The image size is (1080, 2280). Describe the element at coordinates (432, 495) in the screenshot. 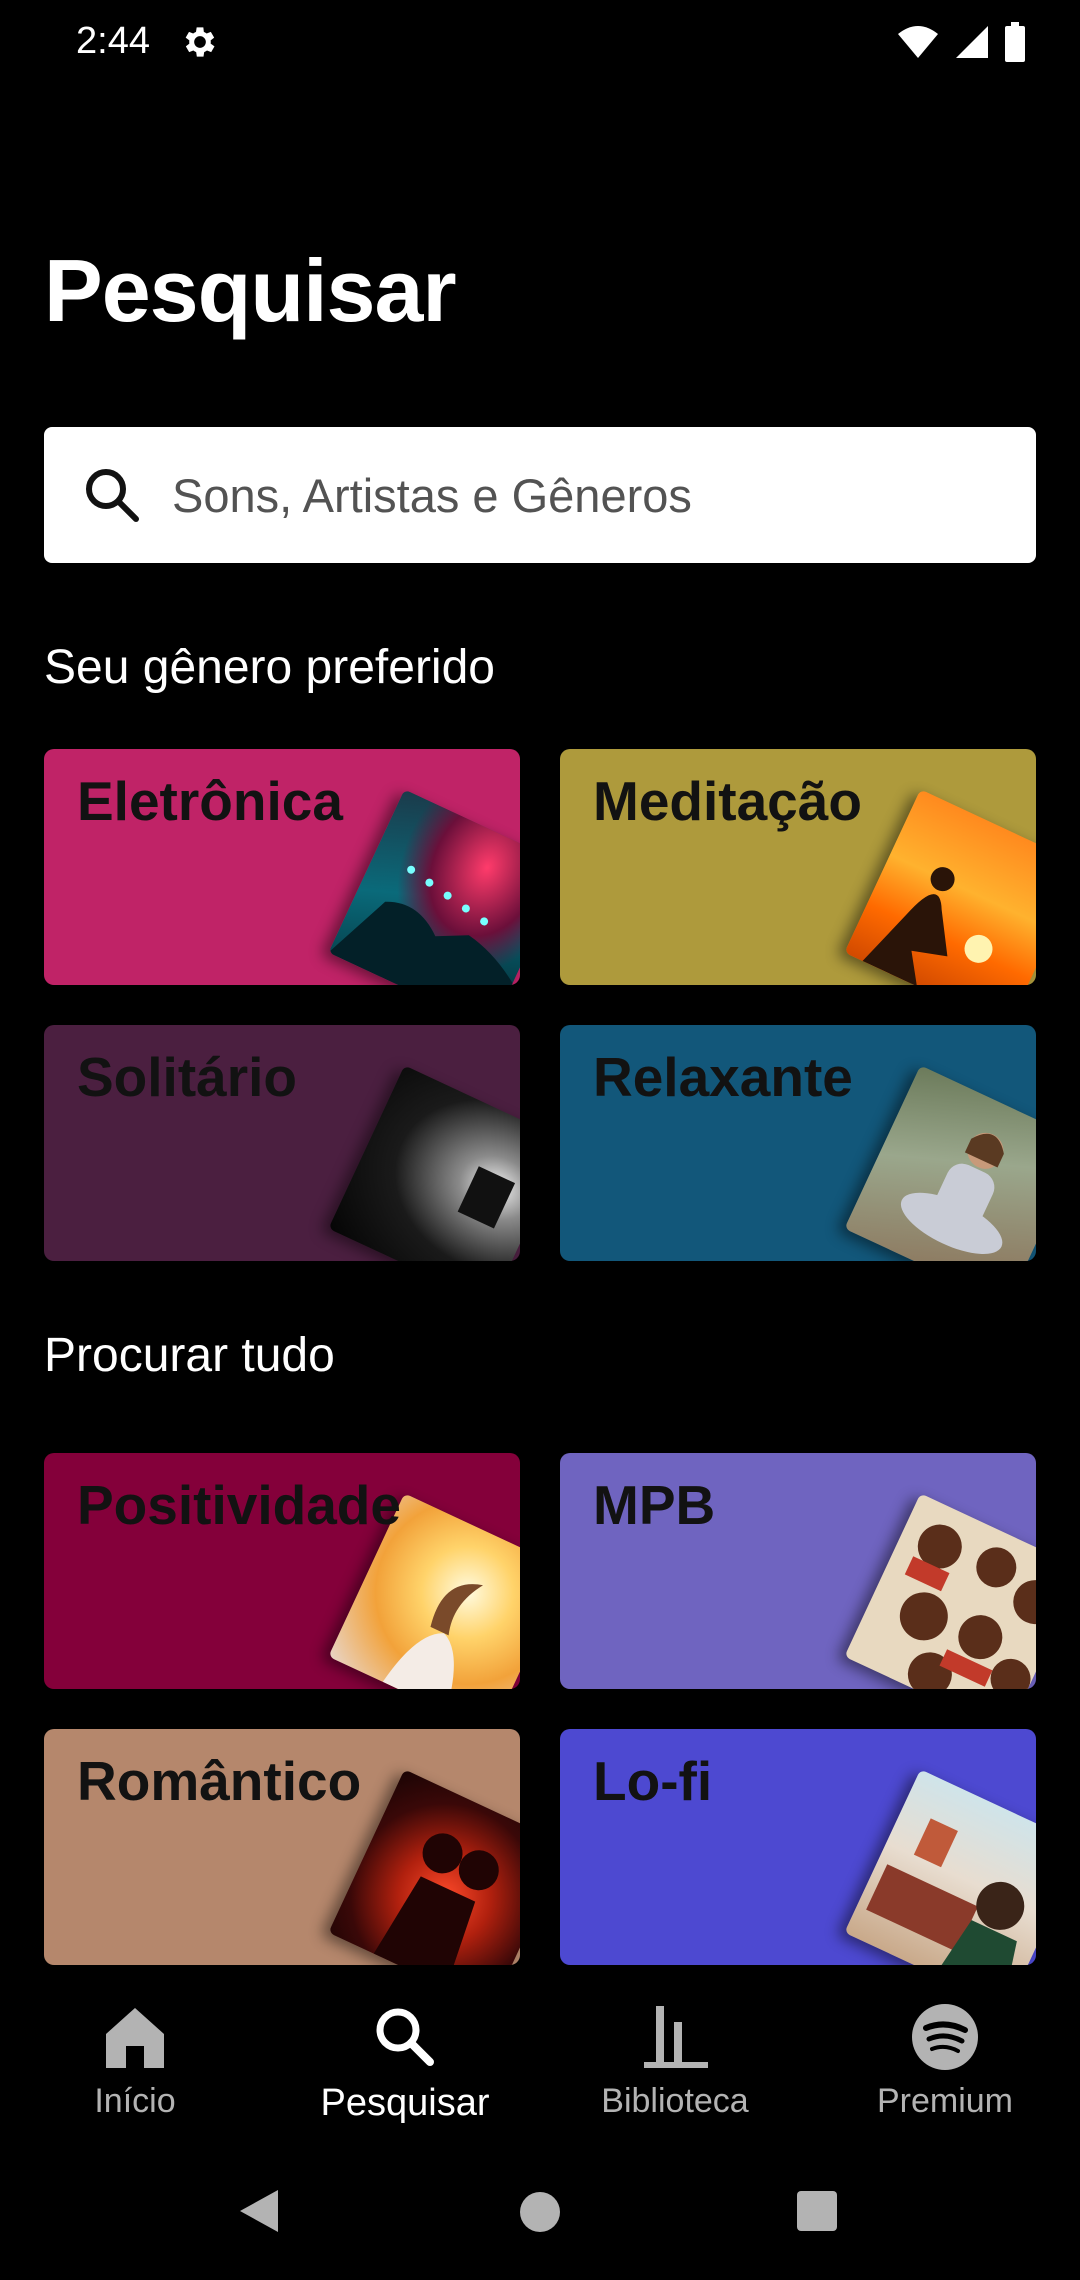

I see `search-placeholder: Sons, Artistas e Gêneros` at that location.